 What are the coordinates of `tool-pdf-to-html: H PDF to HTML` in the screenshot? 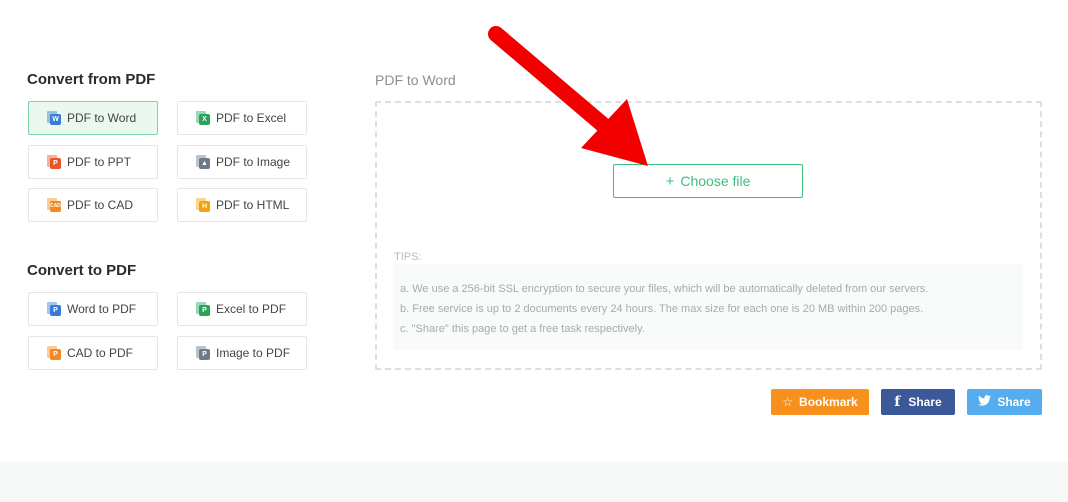 It's located at (242, 205).